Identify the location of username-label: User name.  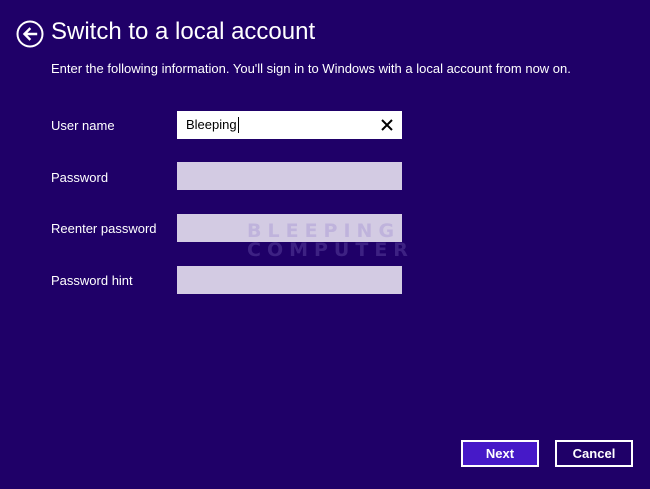
(83, 125).